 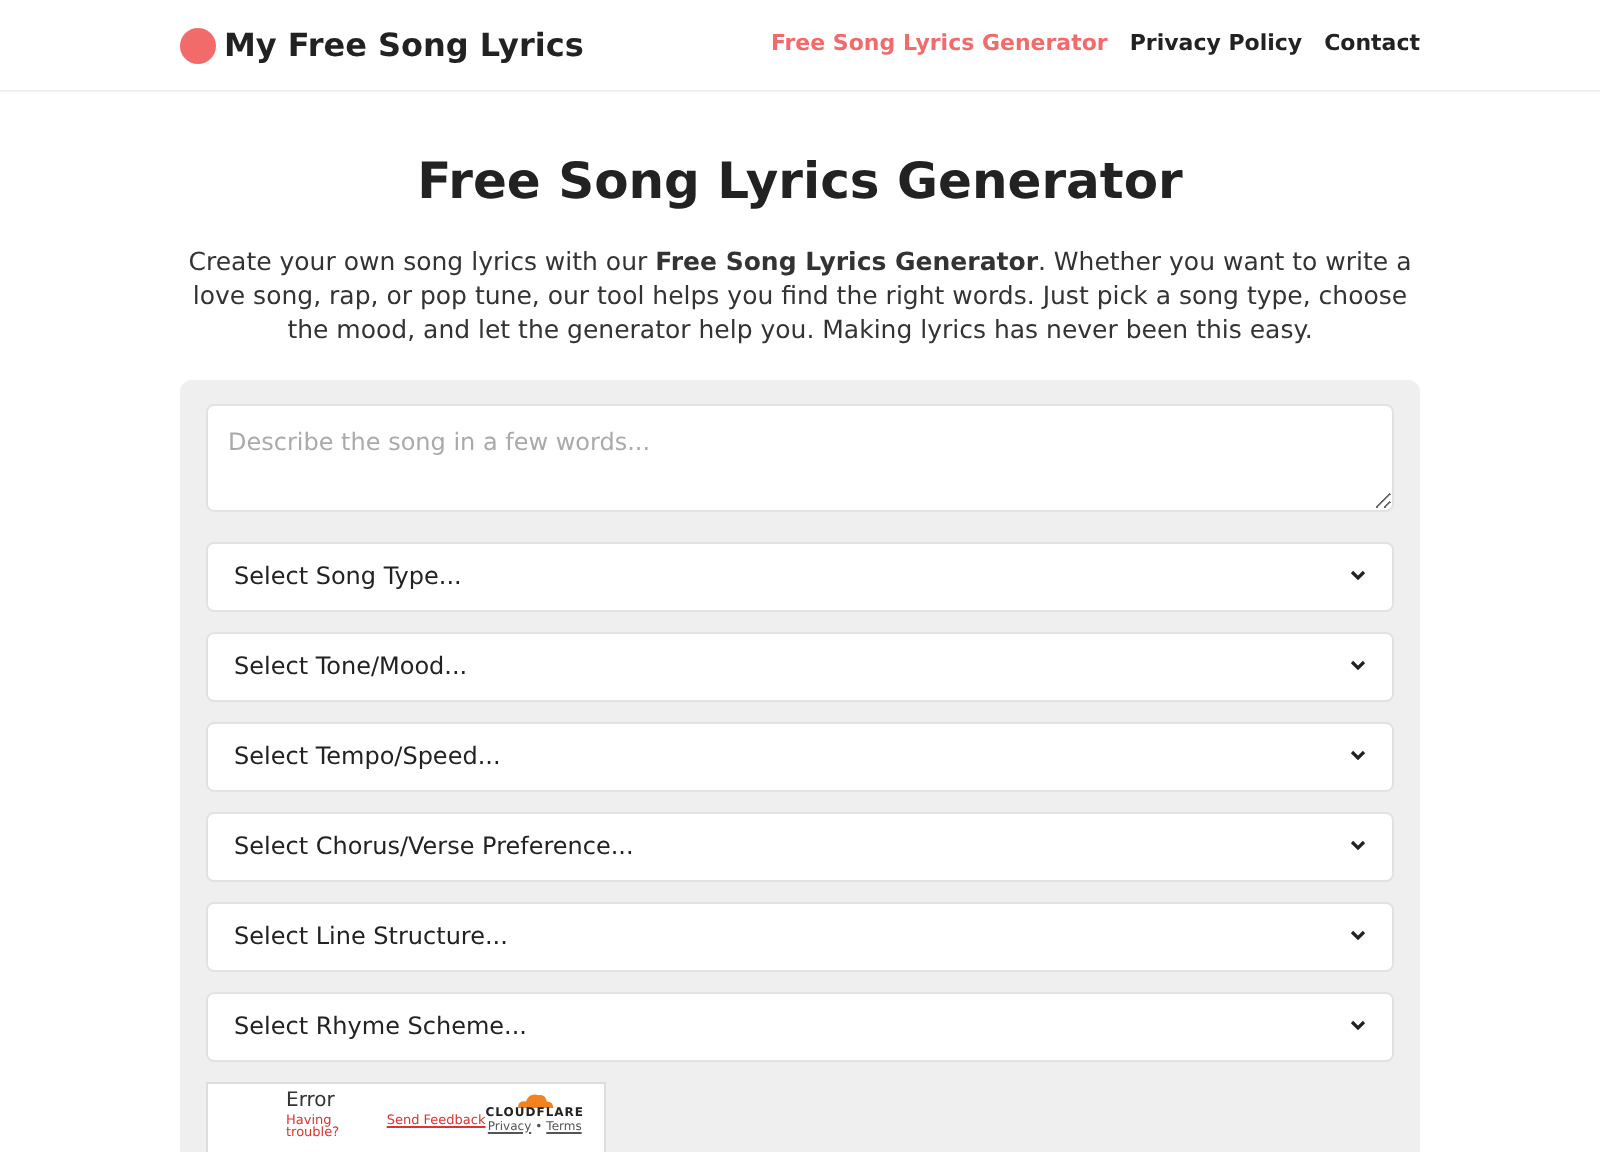 I want to click on captcha-status: Error, so click(x=311, y=1101).